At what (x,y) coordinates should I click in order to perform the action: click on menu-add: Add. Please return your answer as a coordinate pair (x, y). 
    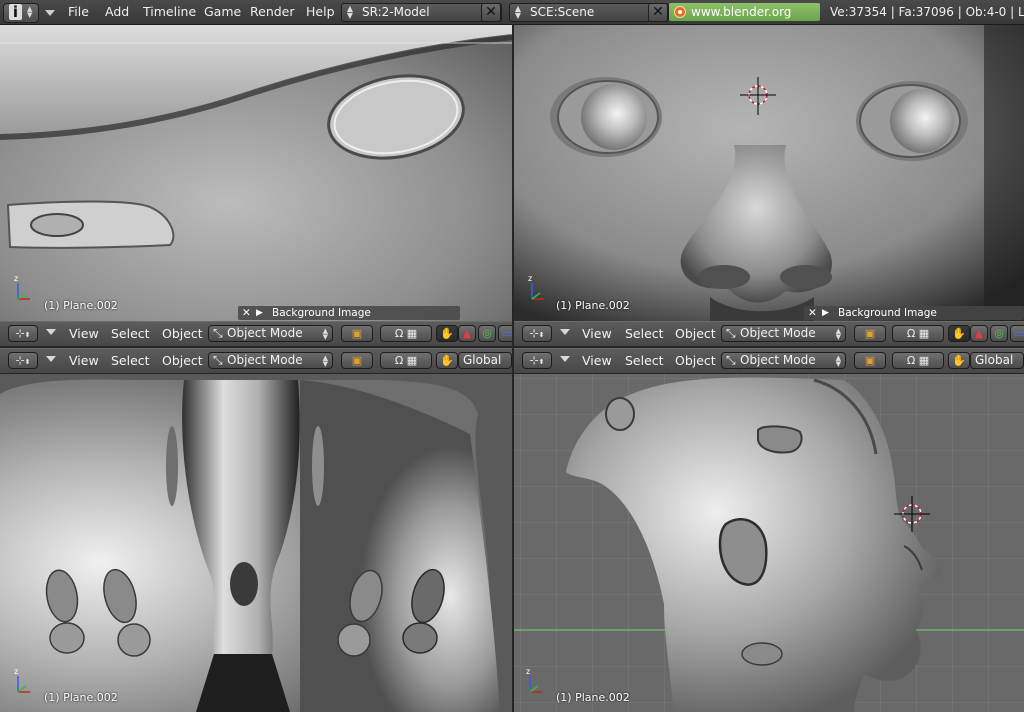
    Looking at the image, I should click on (117, 12).